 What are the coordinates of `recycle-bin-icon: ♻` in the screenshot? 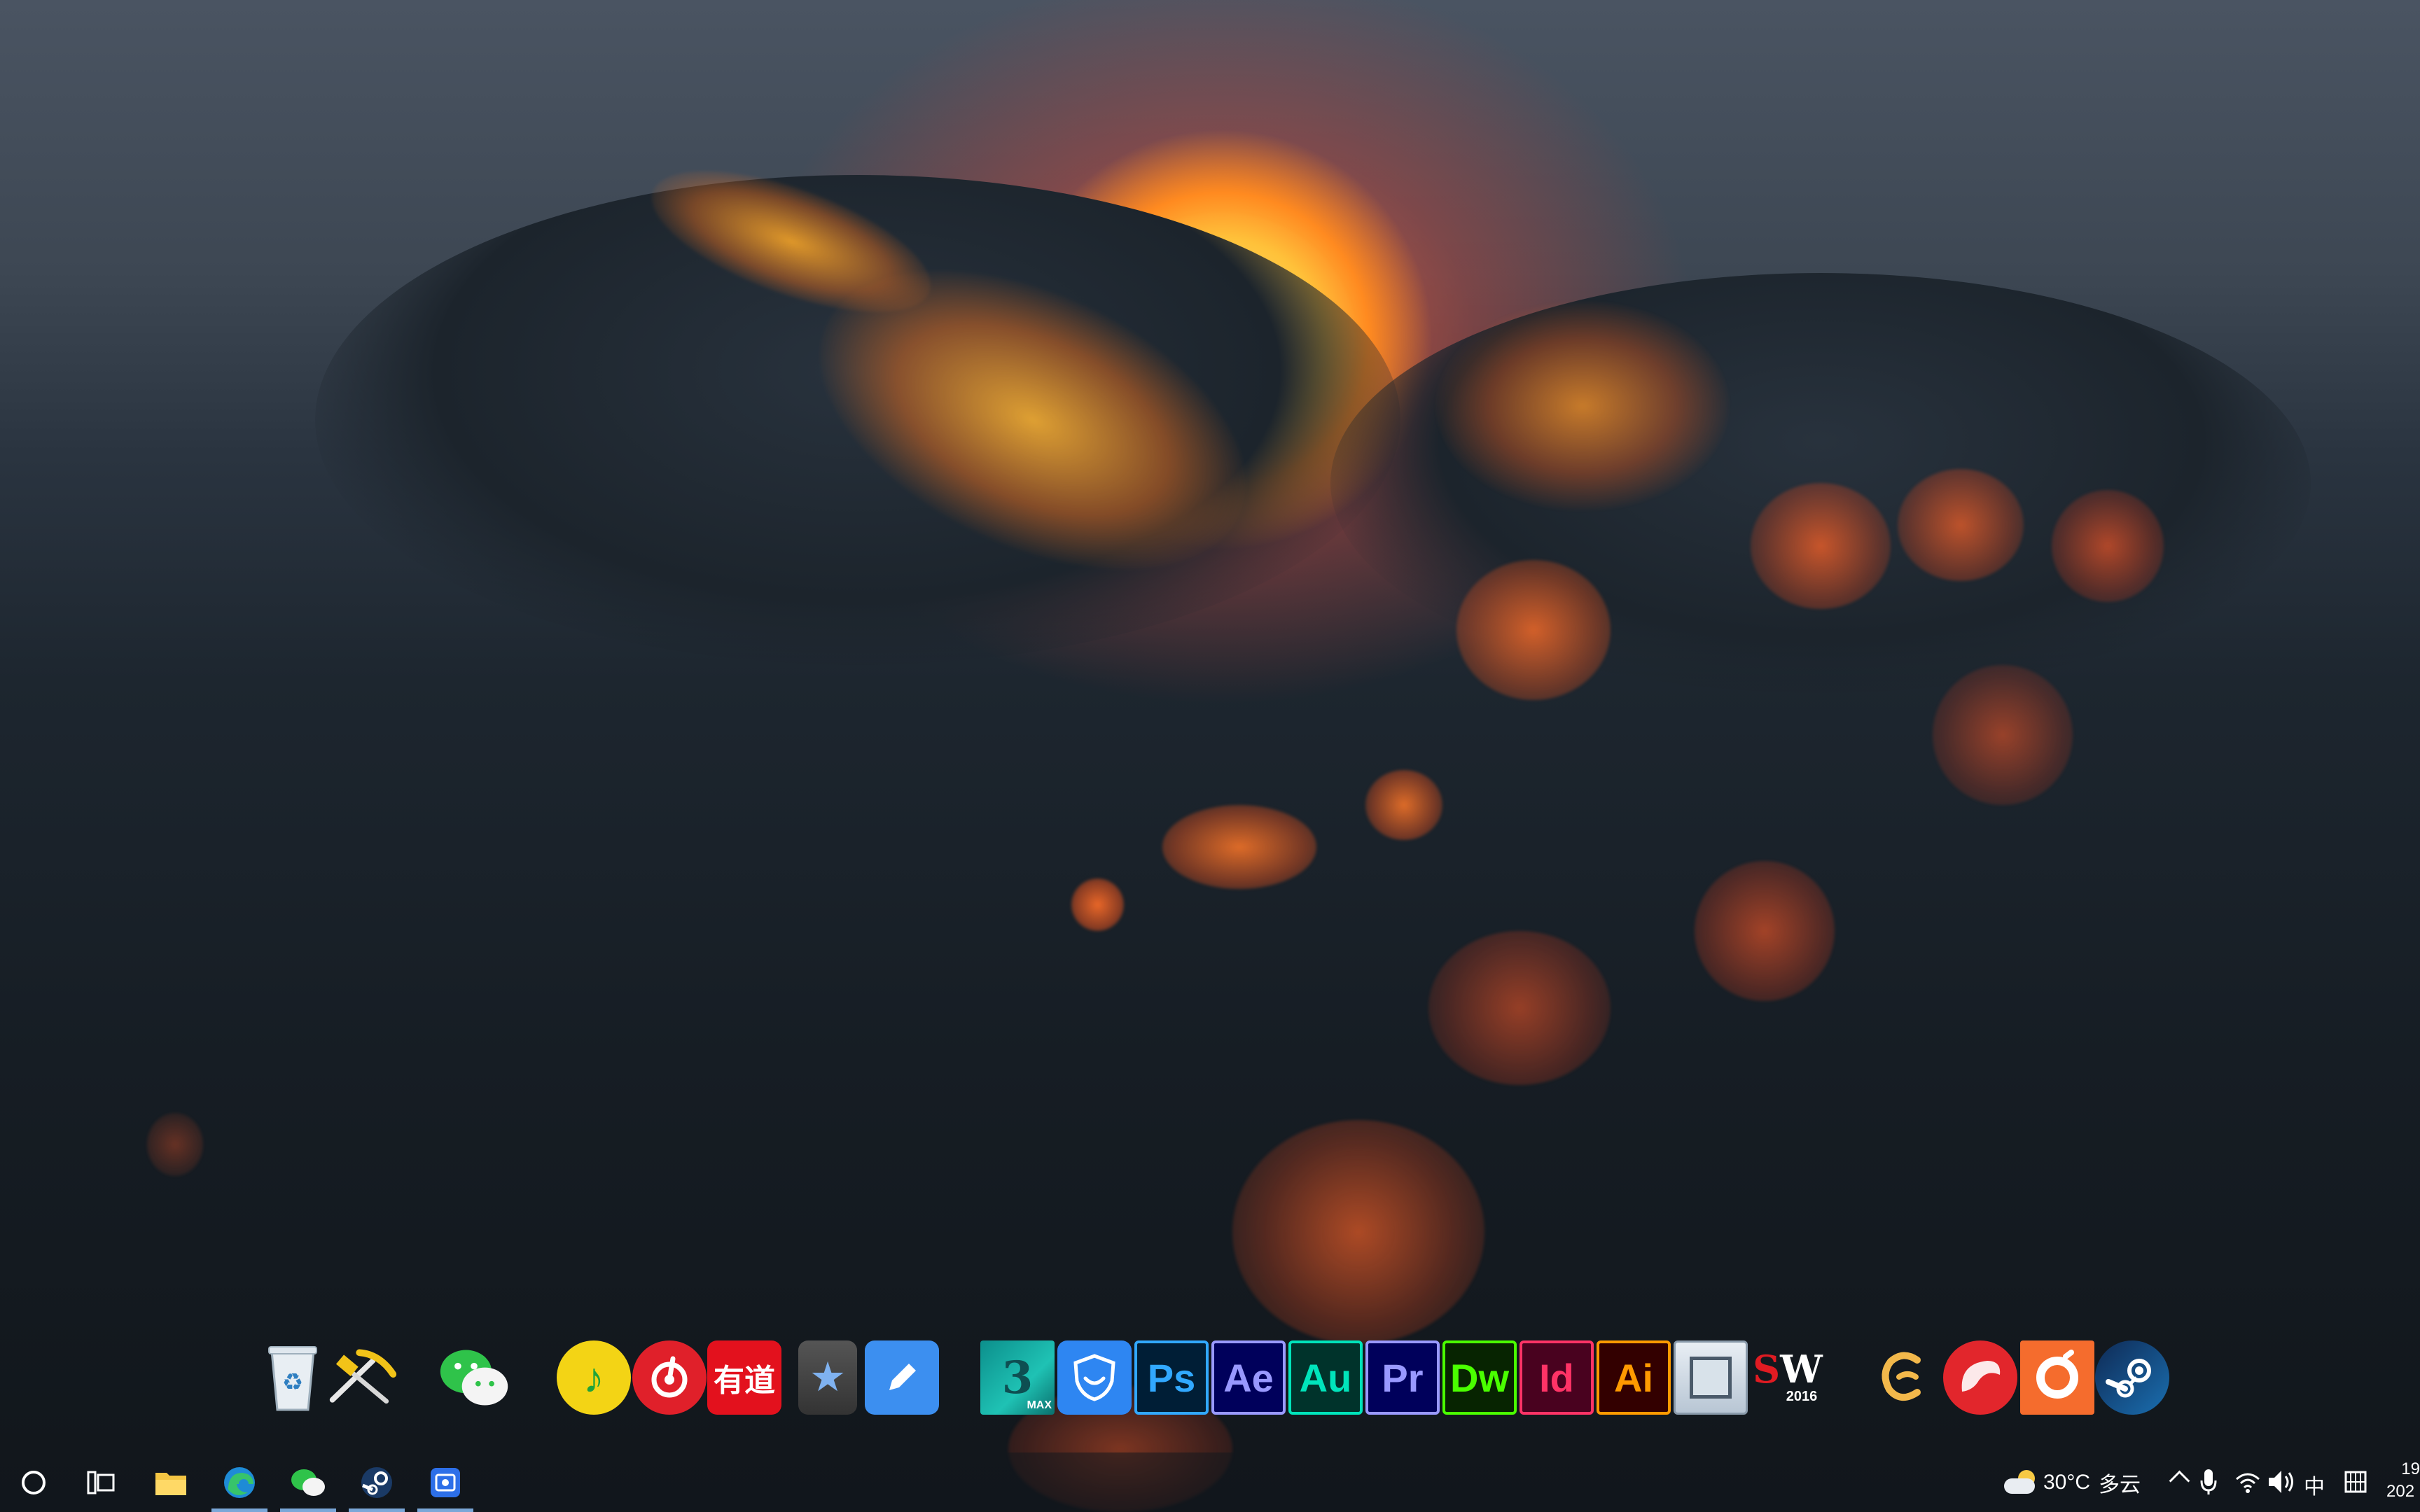 It's located at (293, 1377).